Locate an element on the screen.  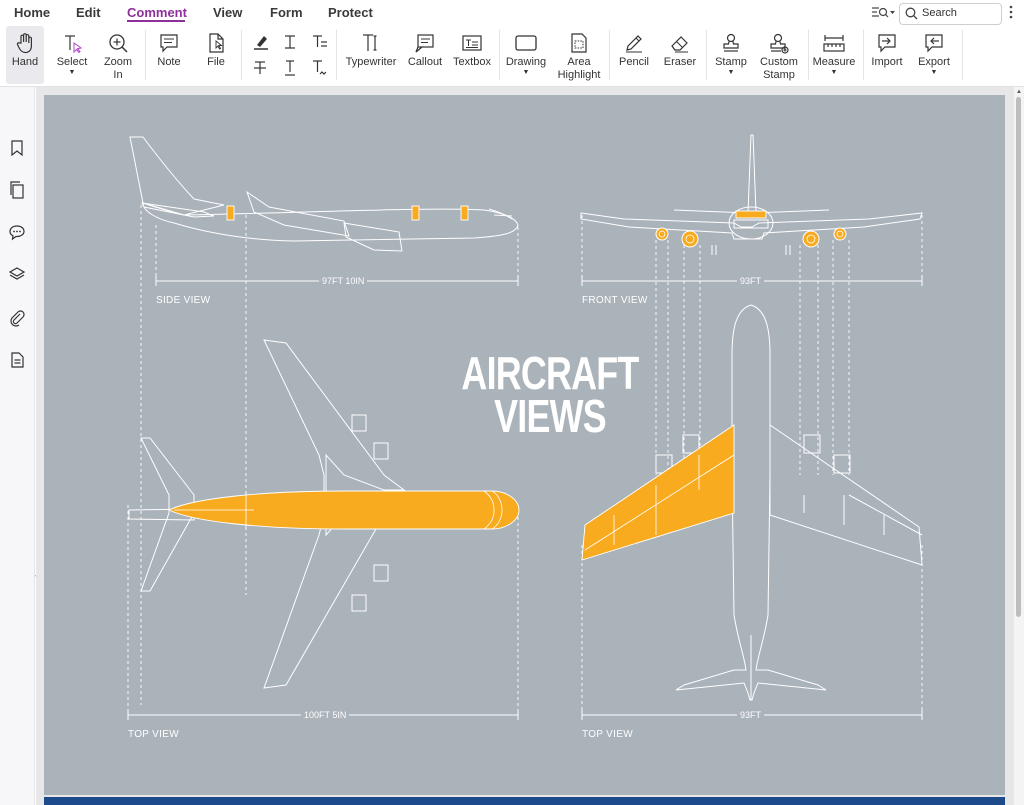
side-view-label: SIDE VIEW is located at coordinates (183, 300).